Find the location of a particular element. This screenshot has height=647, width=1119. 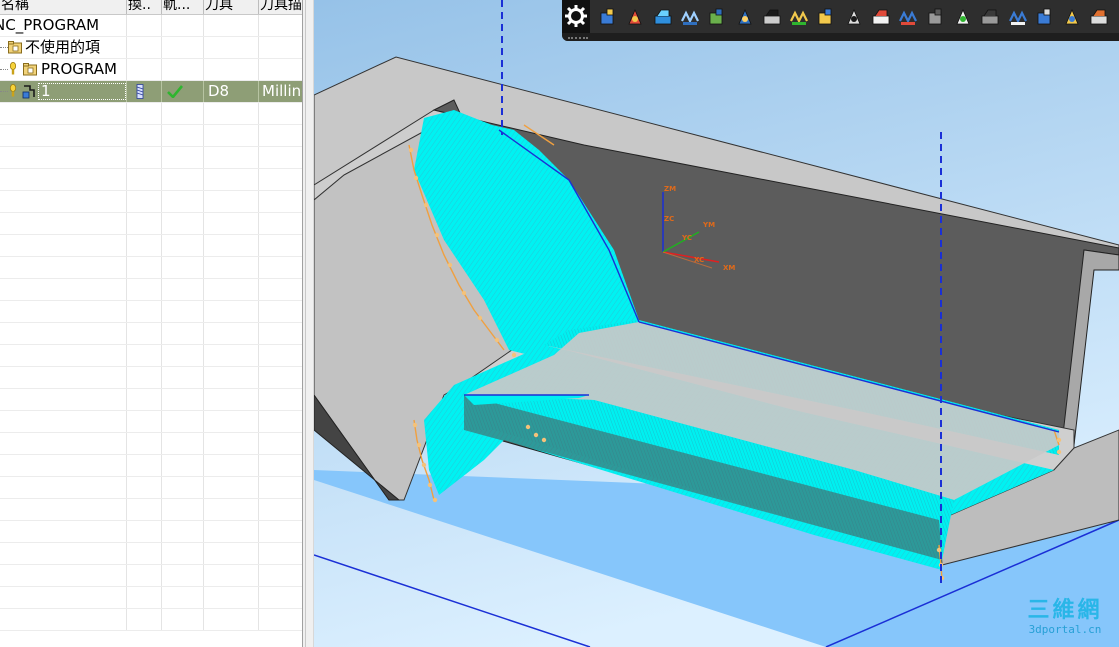

create-program-icon is located at coordinates (607, 16).